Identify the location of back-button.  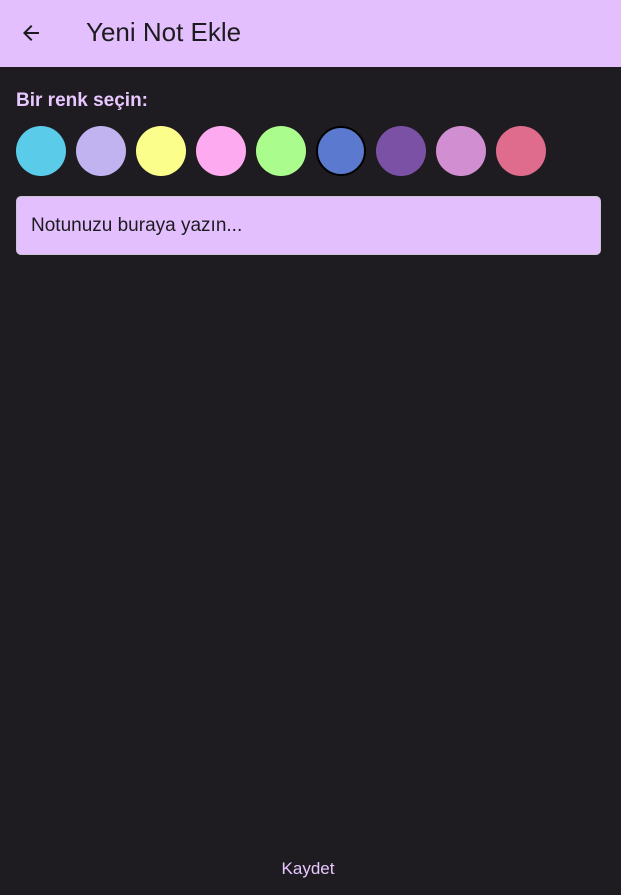
(31, 33).